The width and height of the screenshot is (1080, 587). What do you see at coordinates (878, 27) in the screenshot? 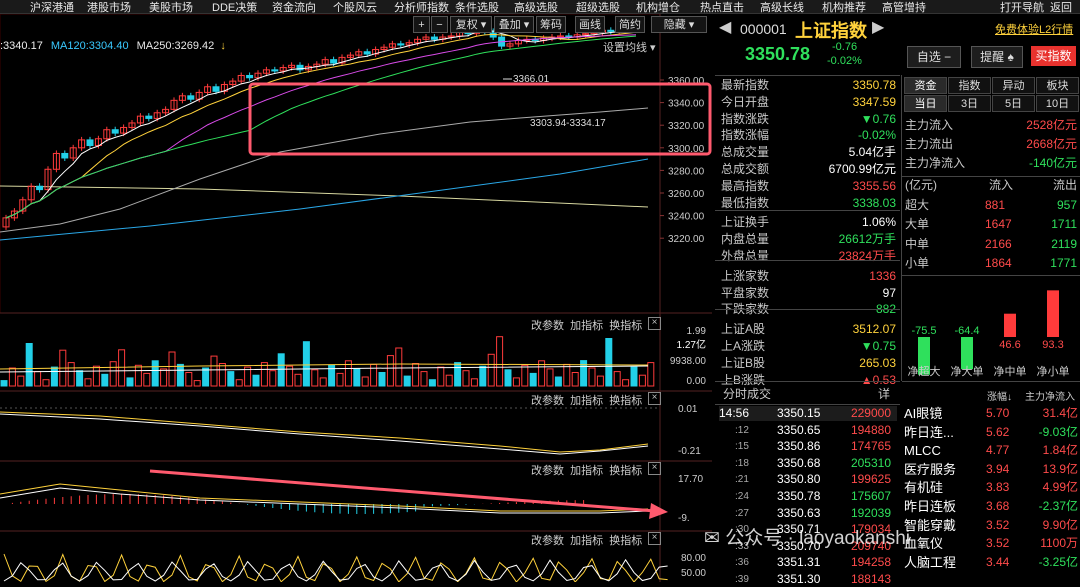
I see `forward-arrow-icon: ▶` at bounding box center [878, 27].